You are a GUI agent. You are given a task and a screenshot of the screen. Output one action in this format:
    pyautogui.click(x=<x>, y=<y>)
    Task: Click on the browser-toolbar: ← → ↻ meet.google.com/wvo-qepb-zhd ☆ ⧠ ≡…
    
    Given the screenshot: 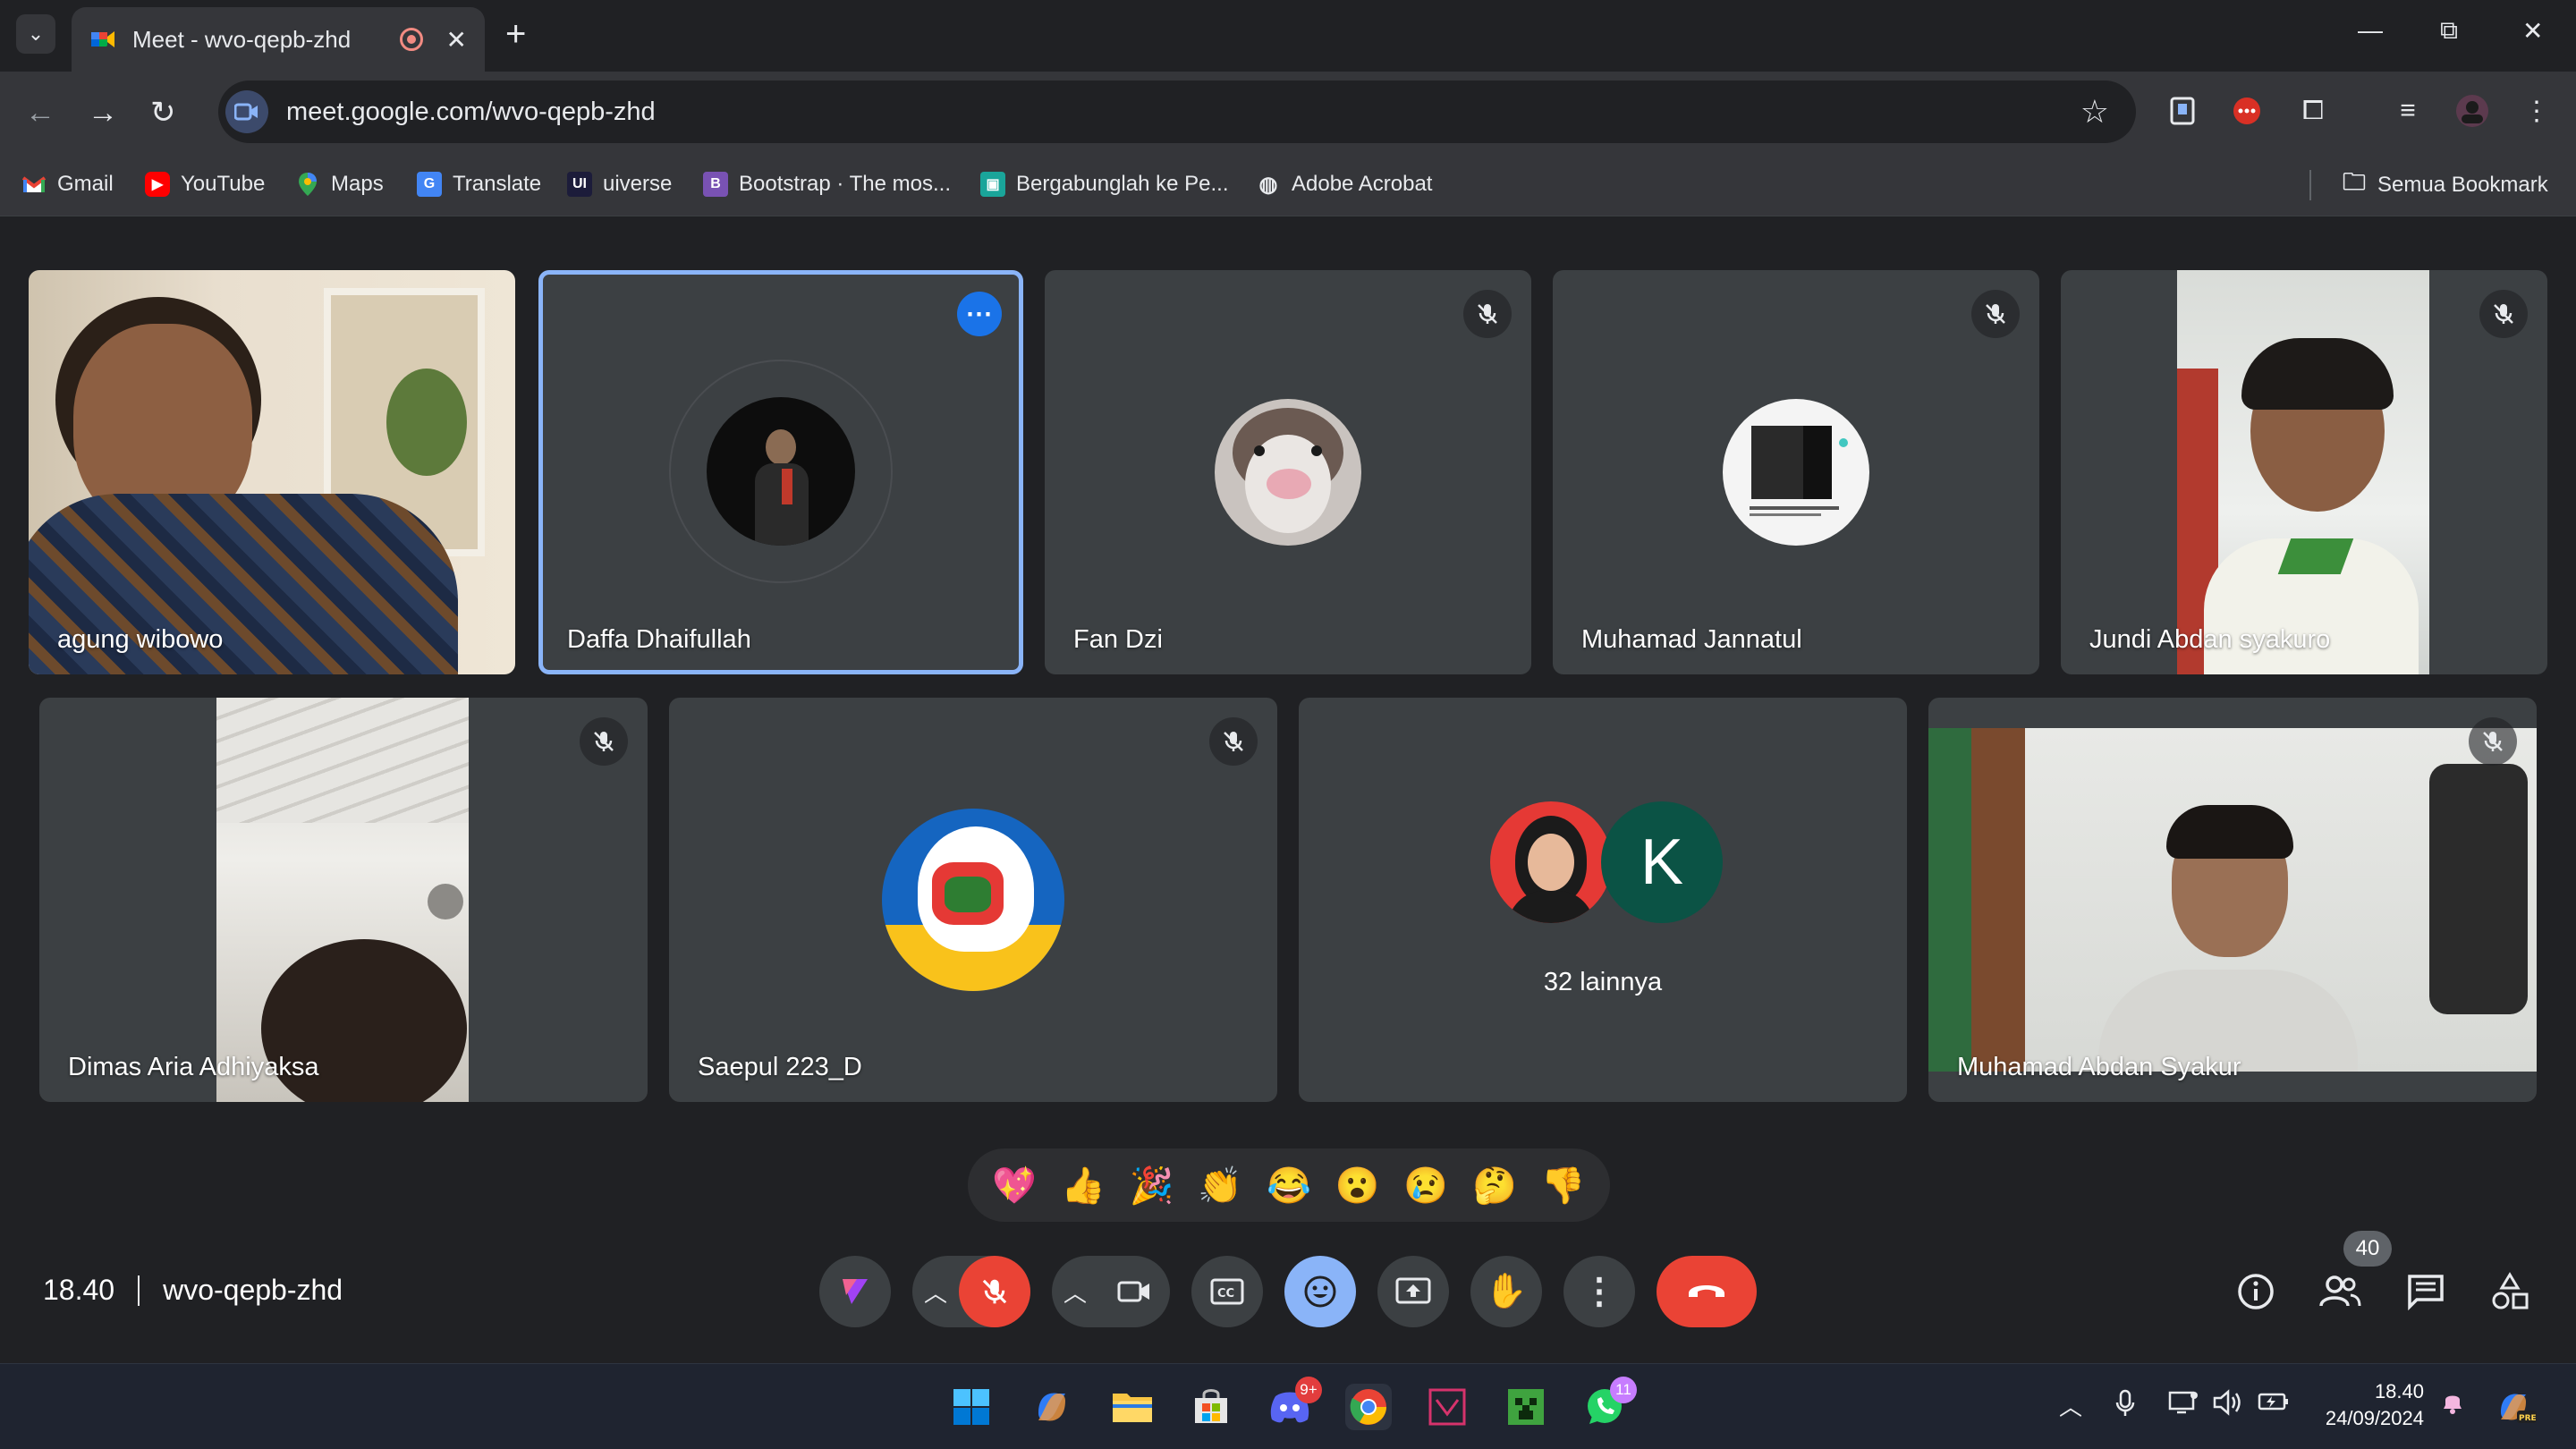 What is the action you would take?
    pyautogui.click(x=1288, y=113)
    